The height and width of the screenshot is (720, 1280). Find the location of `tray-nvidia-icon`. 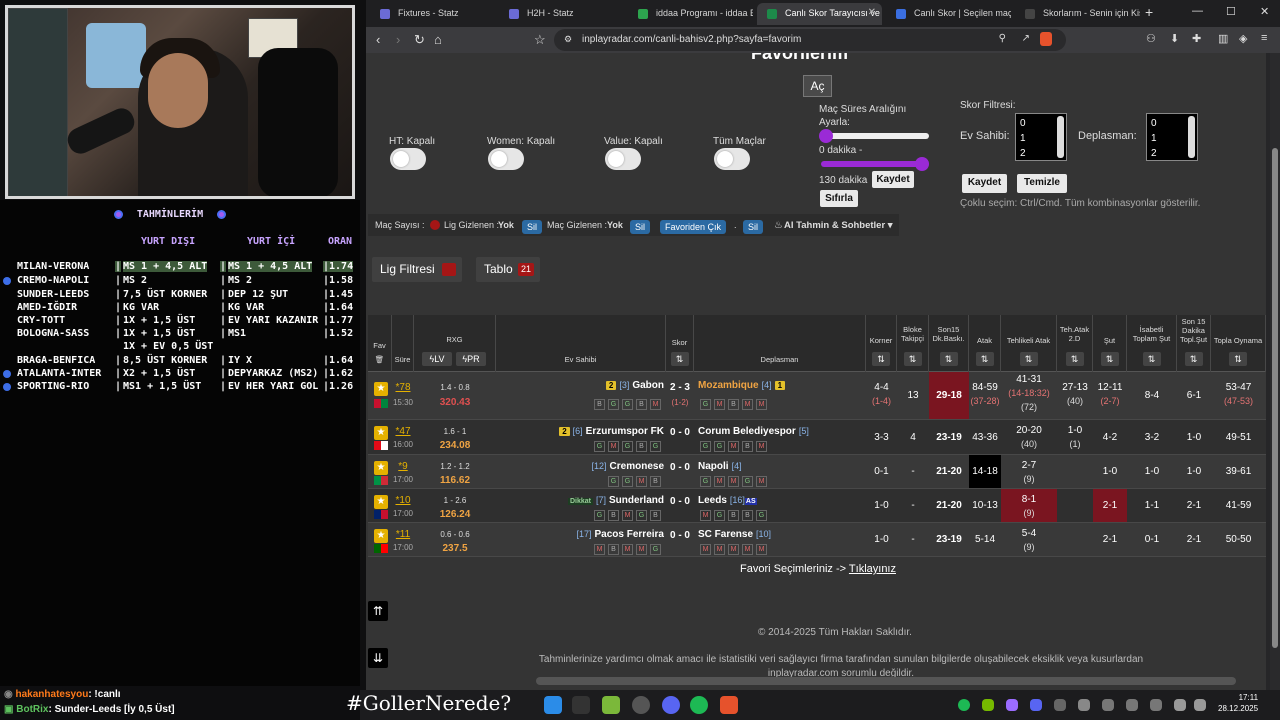

tray-nvidia-icon is located at coordinates (988, 705).